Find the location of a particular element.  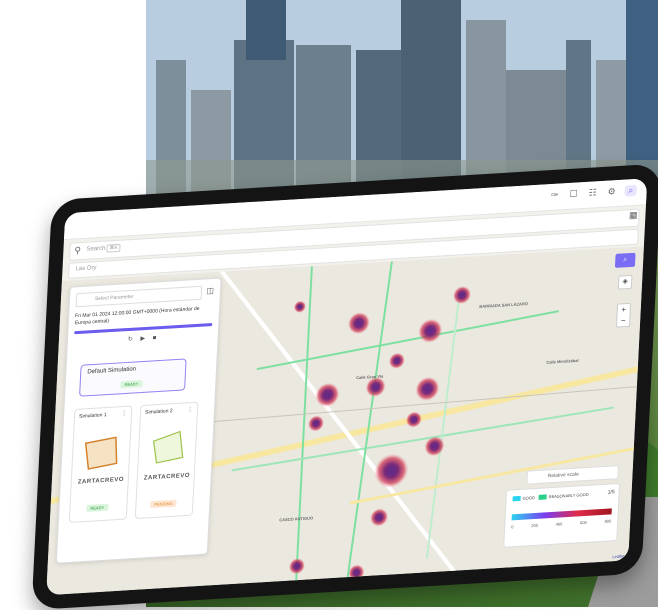

simulation-title: Simulation 1 is located at coordinates (93, 416).